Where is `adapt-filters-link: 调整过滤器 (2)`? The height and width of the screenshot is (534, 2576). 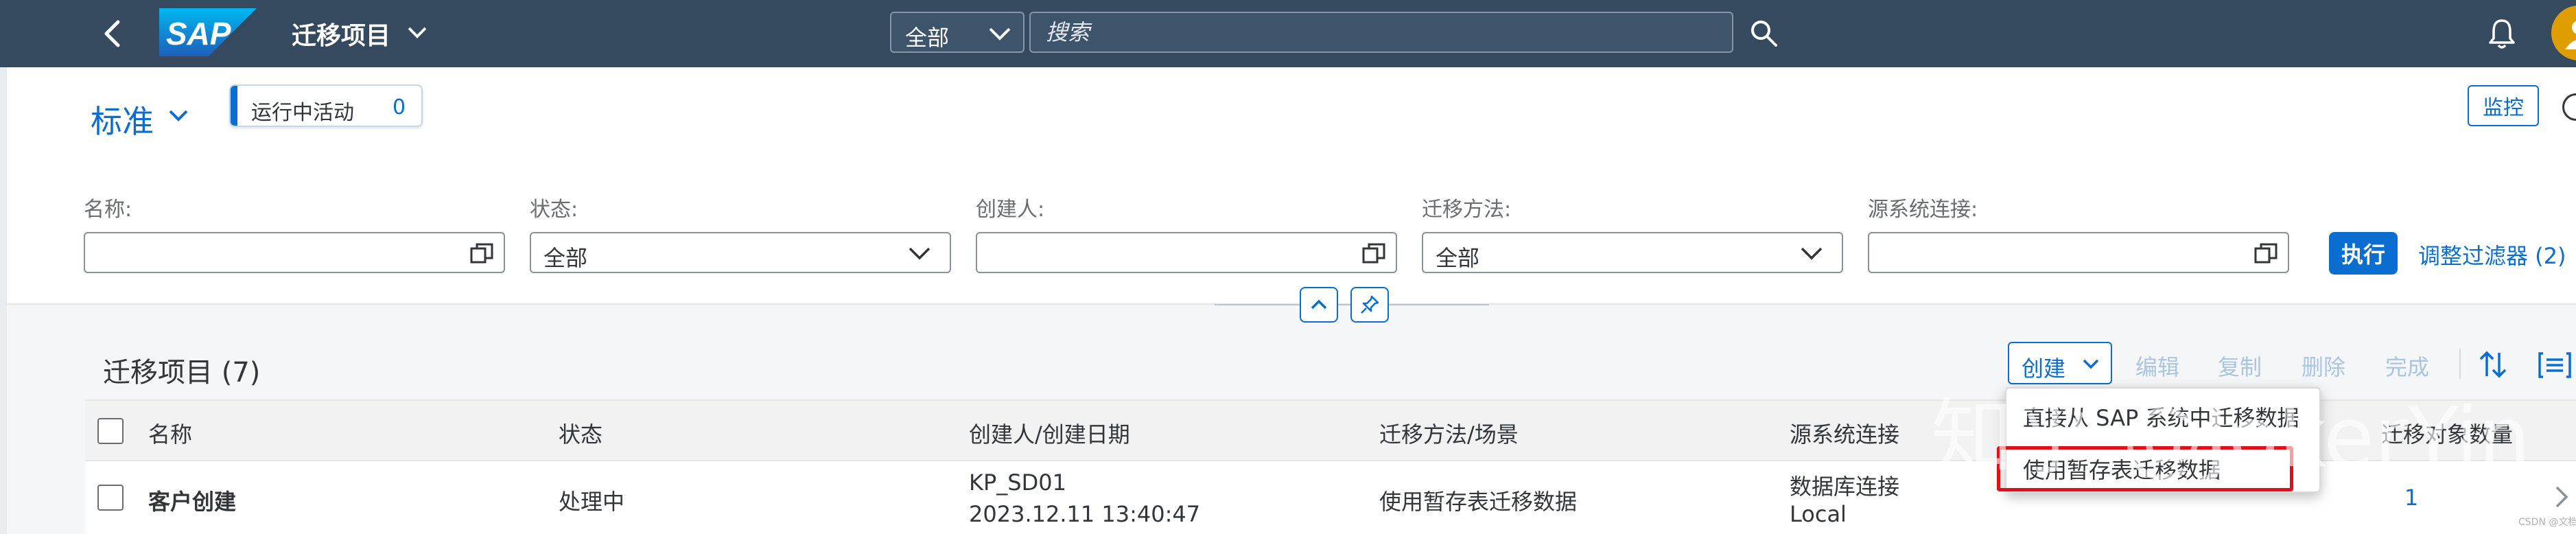 adapt-filters-link: 调整过滤器 (2) is located at coordinates (2492, 254).